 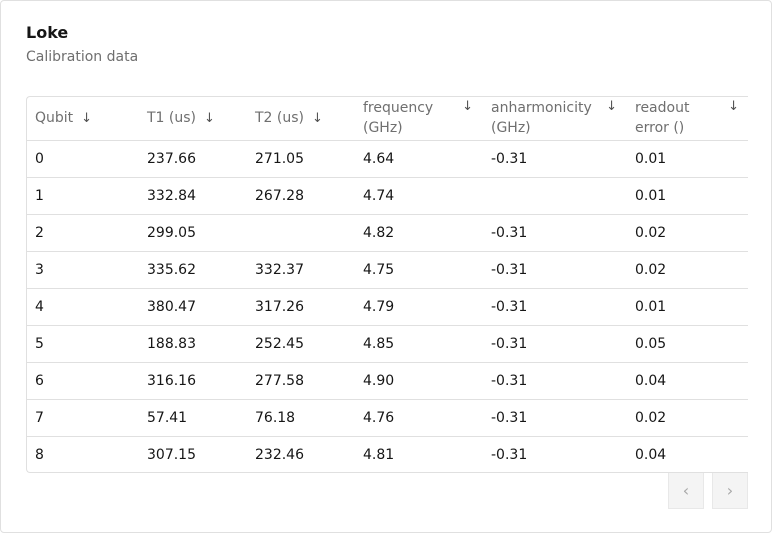 What do you see at coordinates (662, 118) in the screenshot?
I see `column-label: readout error ()` at bounding box center [662, 118].